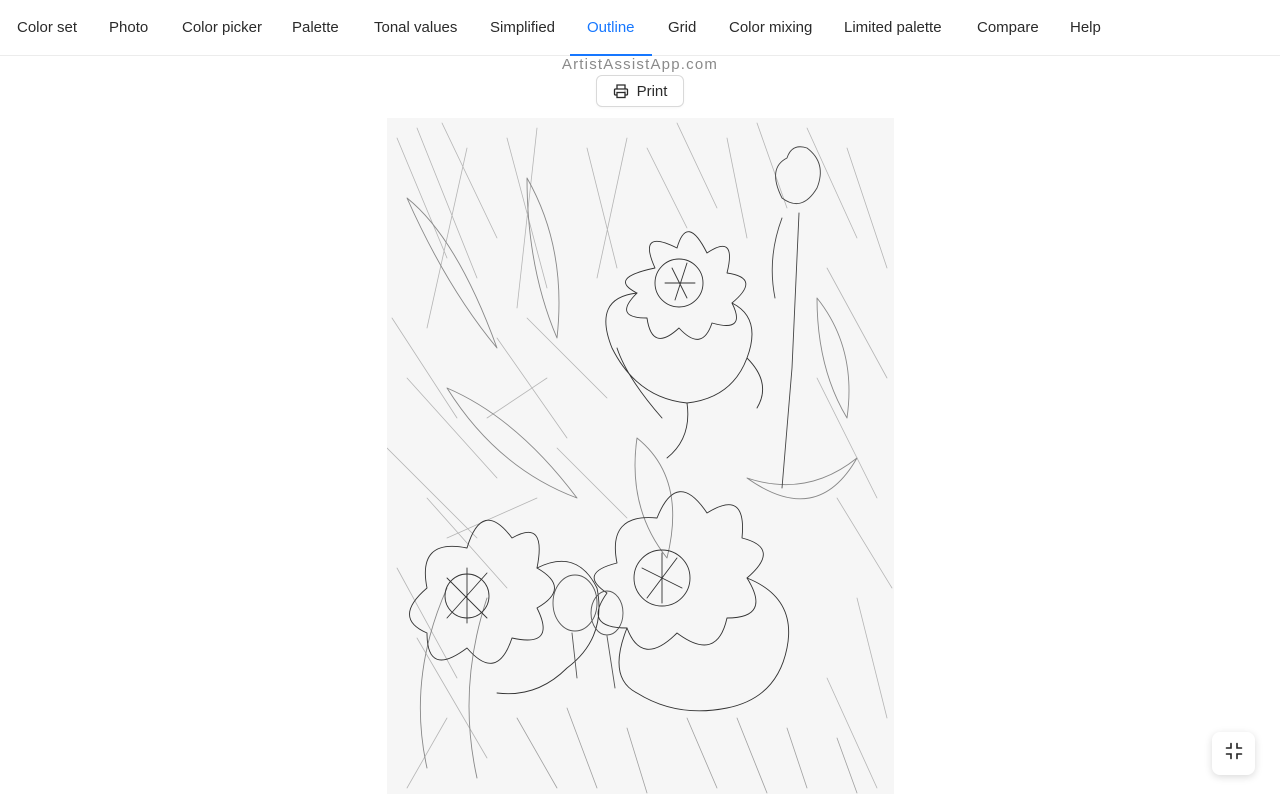 The image size is (1280, 800). What do you see at coordinates (640, 64) in the screenshot?
I see `watermark: ArtistAssistApp.com` at bounding box center [640, 64].